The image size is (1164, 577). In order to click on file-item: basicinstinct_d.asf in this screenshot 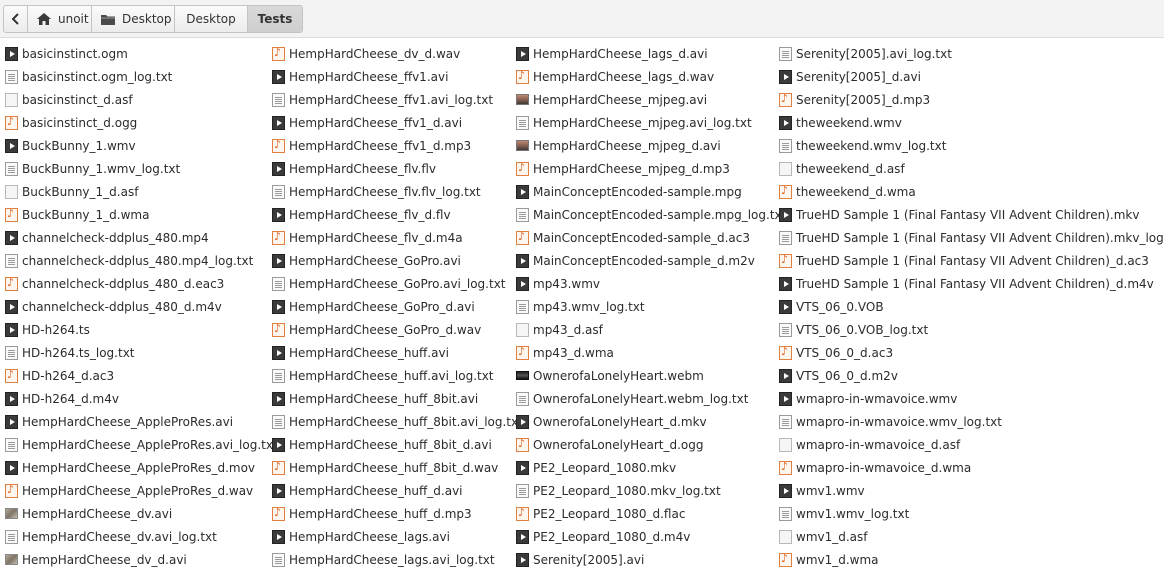, I will do `click(141, 99)`.